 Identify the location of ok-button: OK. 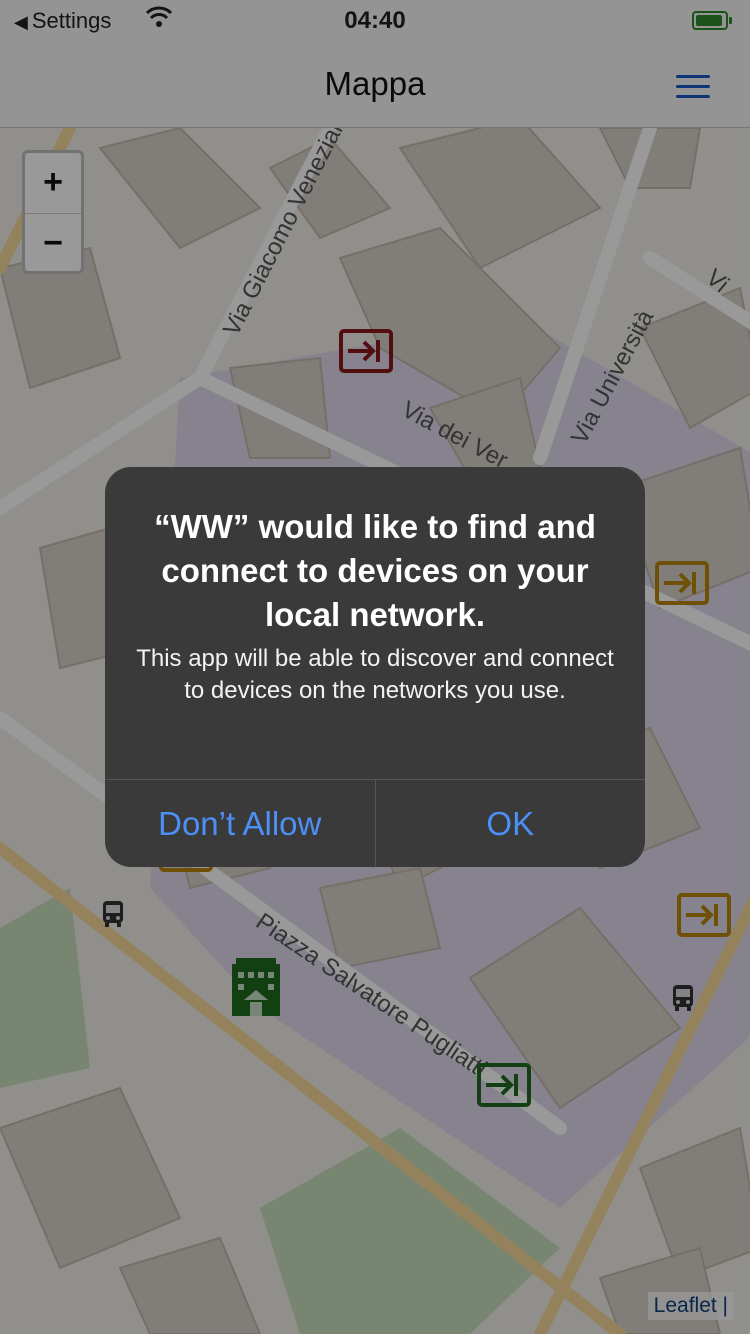
(510, 823).